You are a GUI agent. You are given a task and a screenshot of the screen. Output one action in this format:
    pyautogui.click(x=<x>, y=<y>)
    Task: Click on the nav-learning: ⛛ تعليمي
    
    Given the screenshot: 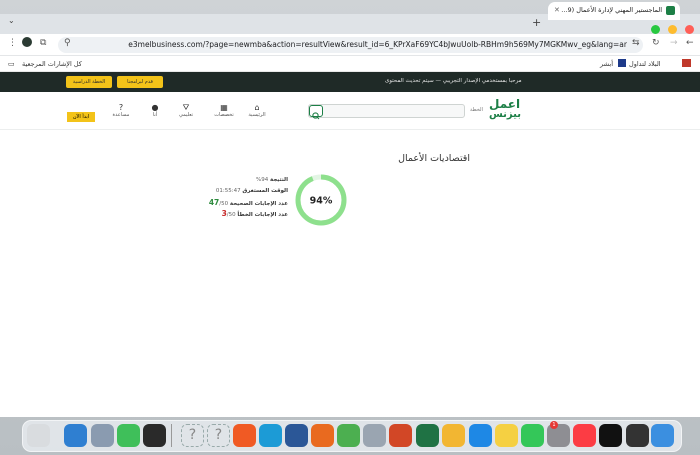 What is the action you would take?
    pyautogui.click(x=186, y=110)
    